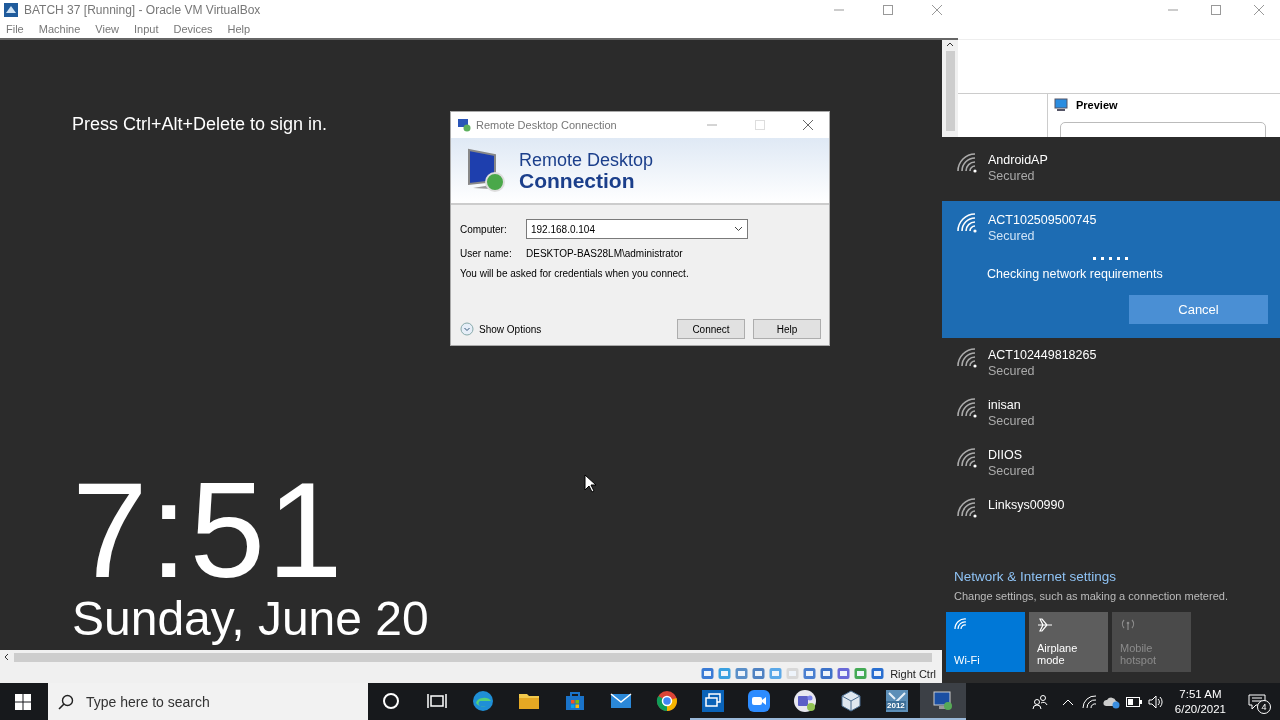 This screenshot has width=1280, height=720. What do you see at coordinates (1075, 274) in the screenshot?
I see `connection-progress: Checking network requirements` at bounding box center [1075, 274].